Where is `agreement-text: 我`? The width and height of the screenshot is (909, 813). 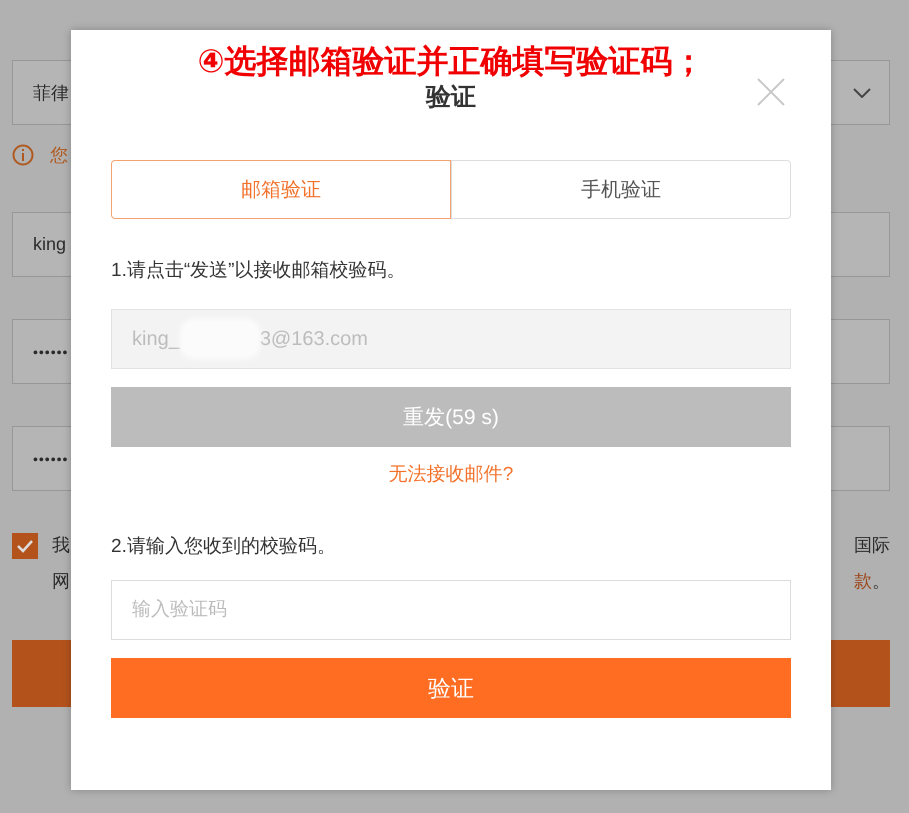 agreement-text: 我 is located at coordinates (61, 545).